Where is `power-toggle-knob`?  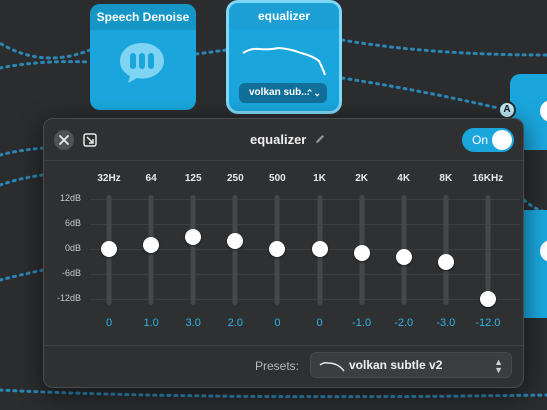
power-toggle-knob is located at coordinates (502, 140).